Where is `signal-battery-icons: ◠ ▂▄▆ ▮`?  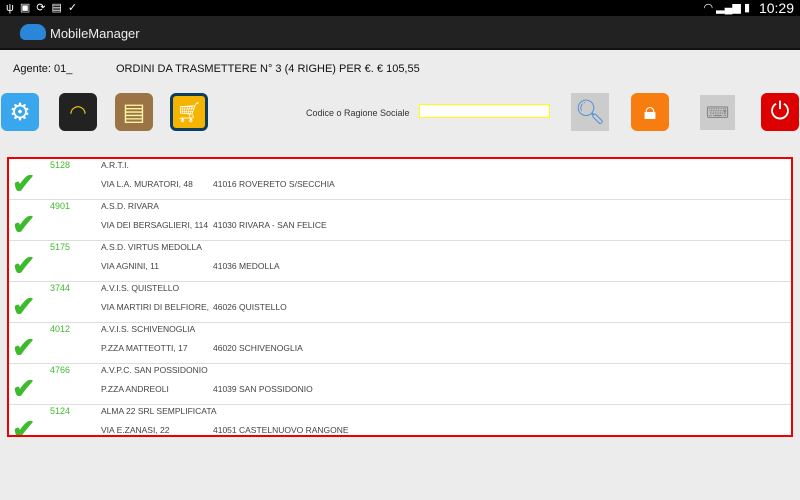 signal-battery-icons: ◠ ▂▄▆ ▮ is located at coordinates (726, 8).